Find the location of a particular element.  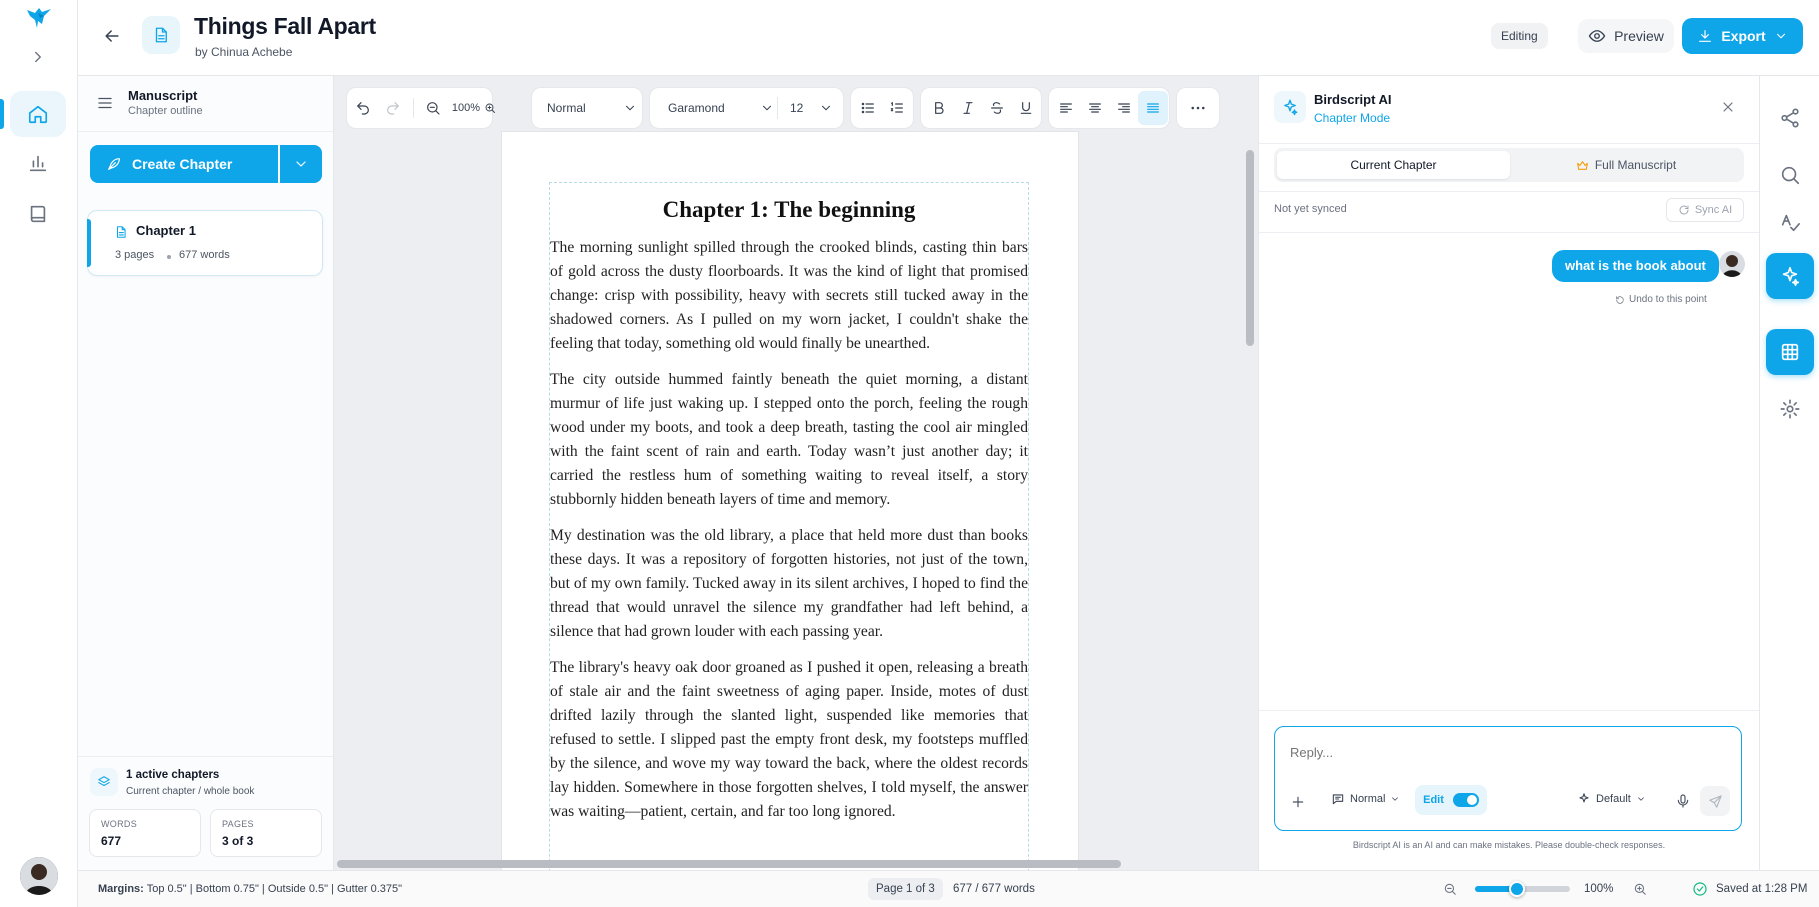

tab-full-manuscript: Full Manuscript is located at coordinates (1626, 165).